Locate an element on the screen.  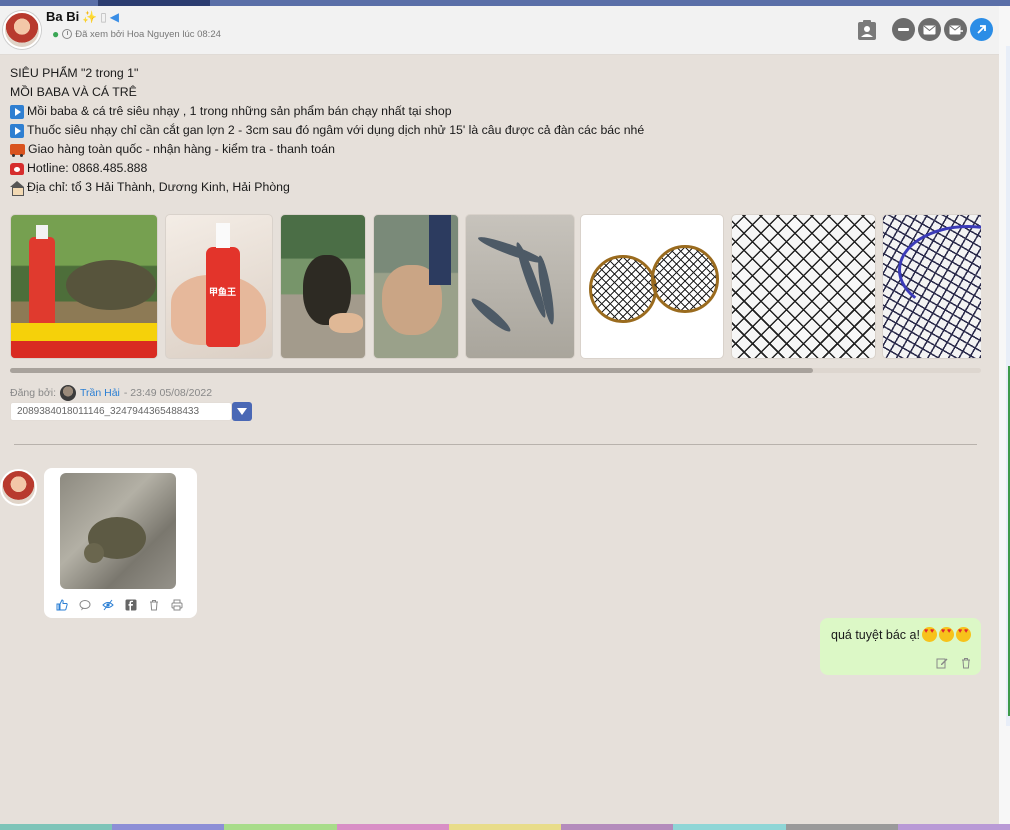
commenter-avatar is located at coordinates (18, 487).